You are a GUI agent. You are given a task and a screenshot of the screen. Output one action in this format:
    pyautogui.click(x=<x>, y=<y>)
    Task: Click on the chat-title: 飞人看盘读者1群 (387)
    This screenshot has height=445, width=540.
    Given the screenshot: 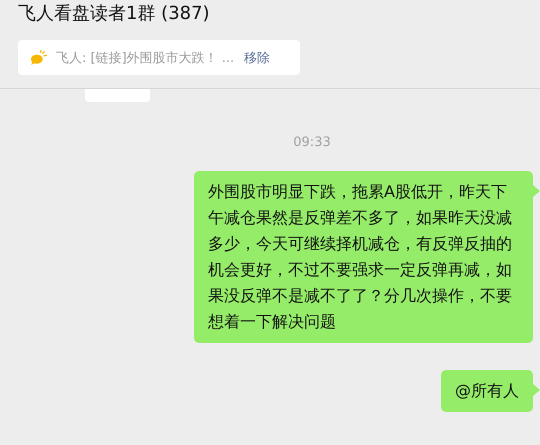 What is the action you would take?
    pyautogui.click(x=114, y=14)
    